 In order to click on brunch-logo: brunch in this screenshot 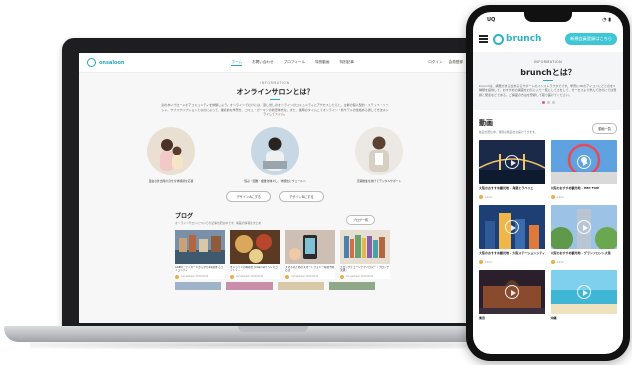, I will do `click(517, 39)`.